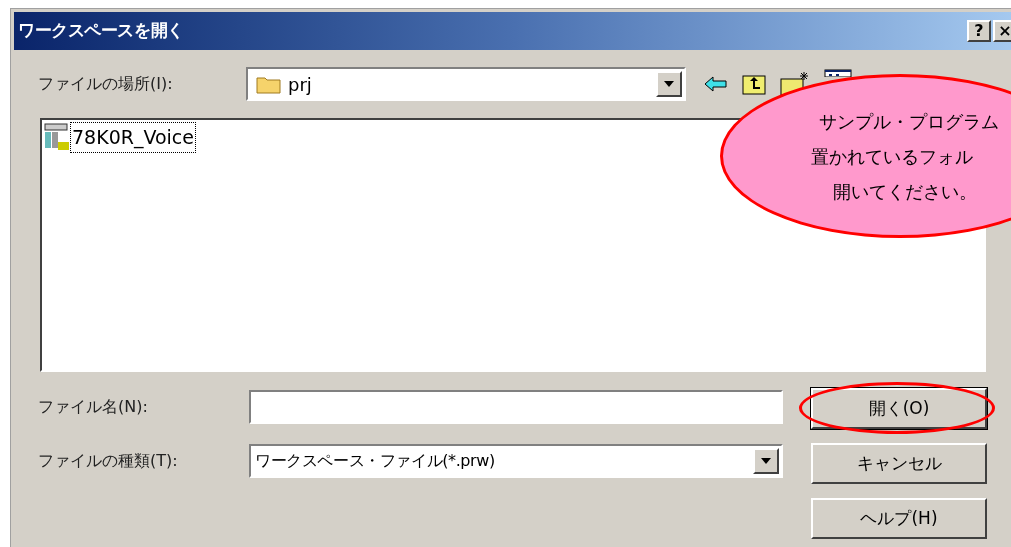 This screenshot has height=547, width=1011. I want to click on up-folder-icon, so click(754, 84).